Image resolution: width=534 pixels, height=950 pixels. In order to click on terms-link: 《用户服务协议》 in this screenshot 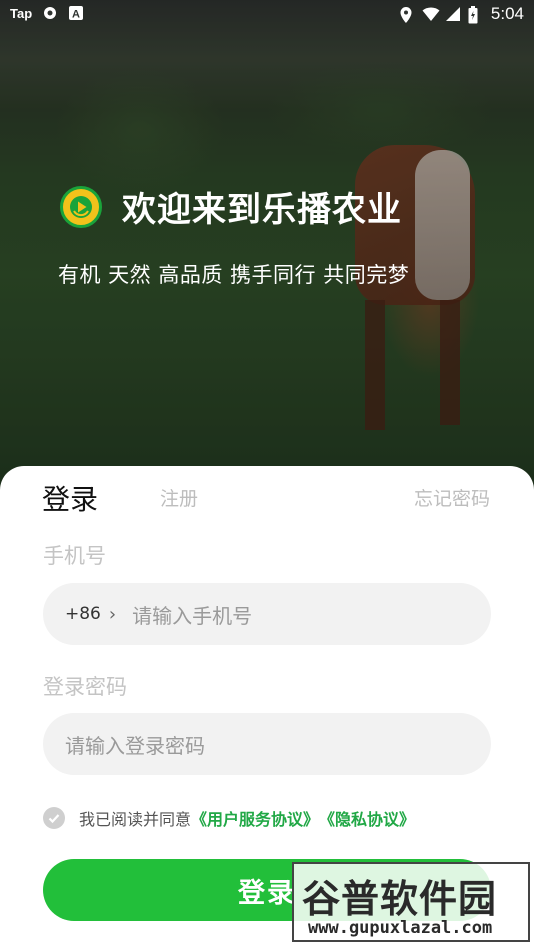, I will do `click(255, 818)`.